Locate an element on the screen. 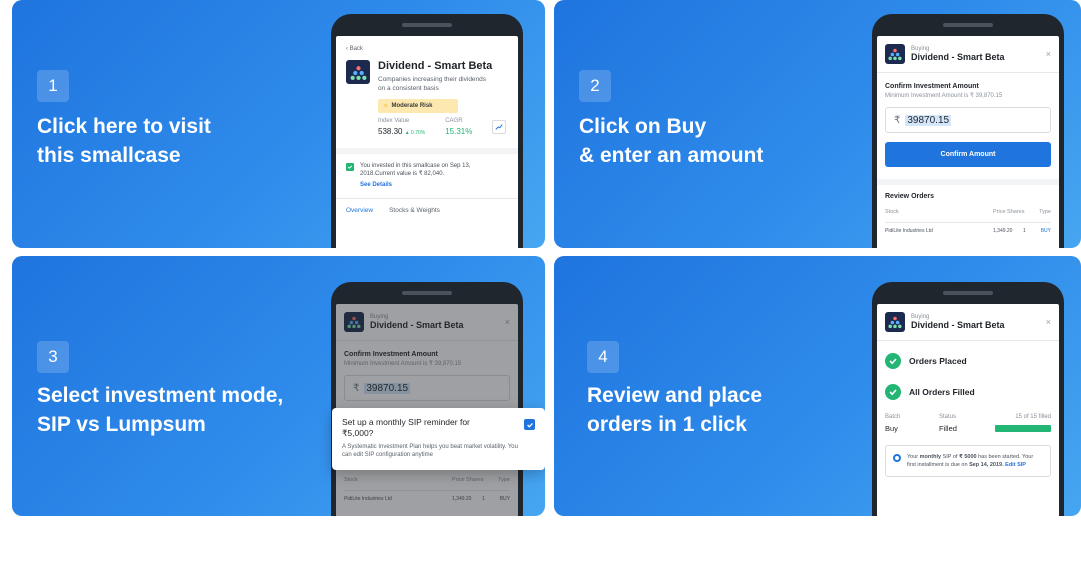 This screenshot has height=567, width=1081. edit-sip-link: Edit SIP is located at coordinates (1015, 465).